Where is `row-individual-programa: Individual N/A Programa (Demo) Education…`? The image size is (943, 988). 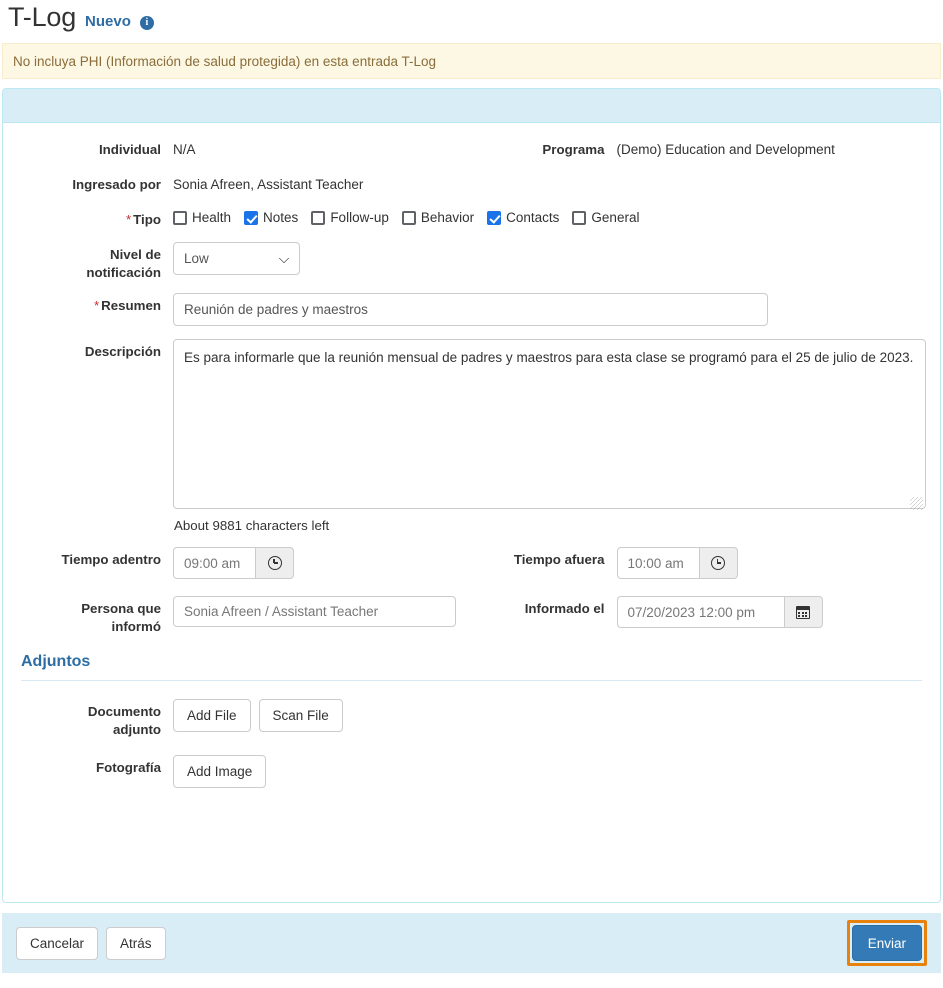 row-individual-programa: Individual N/A Programa (Demo) Education… is located at coordinates (471, 148).